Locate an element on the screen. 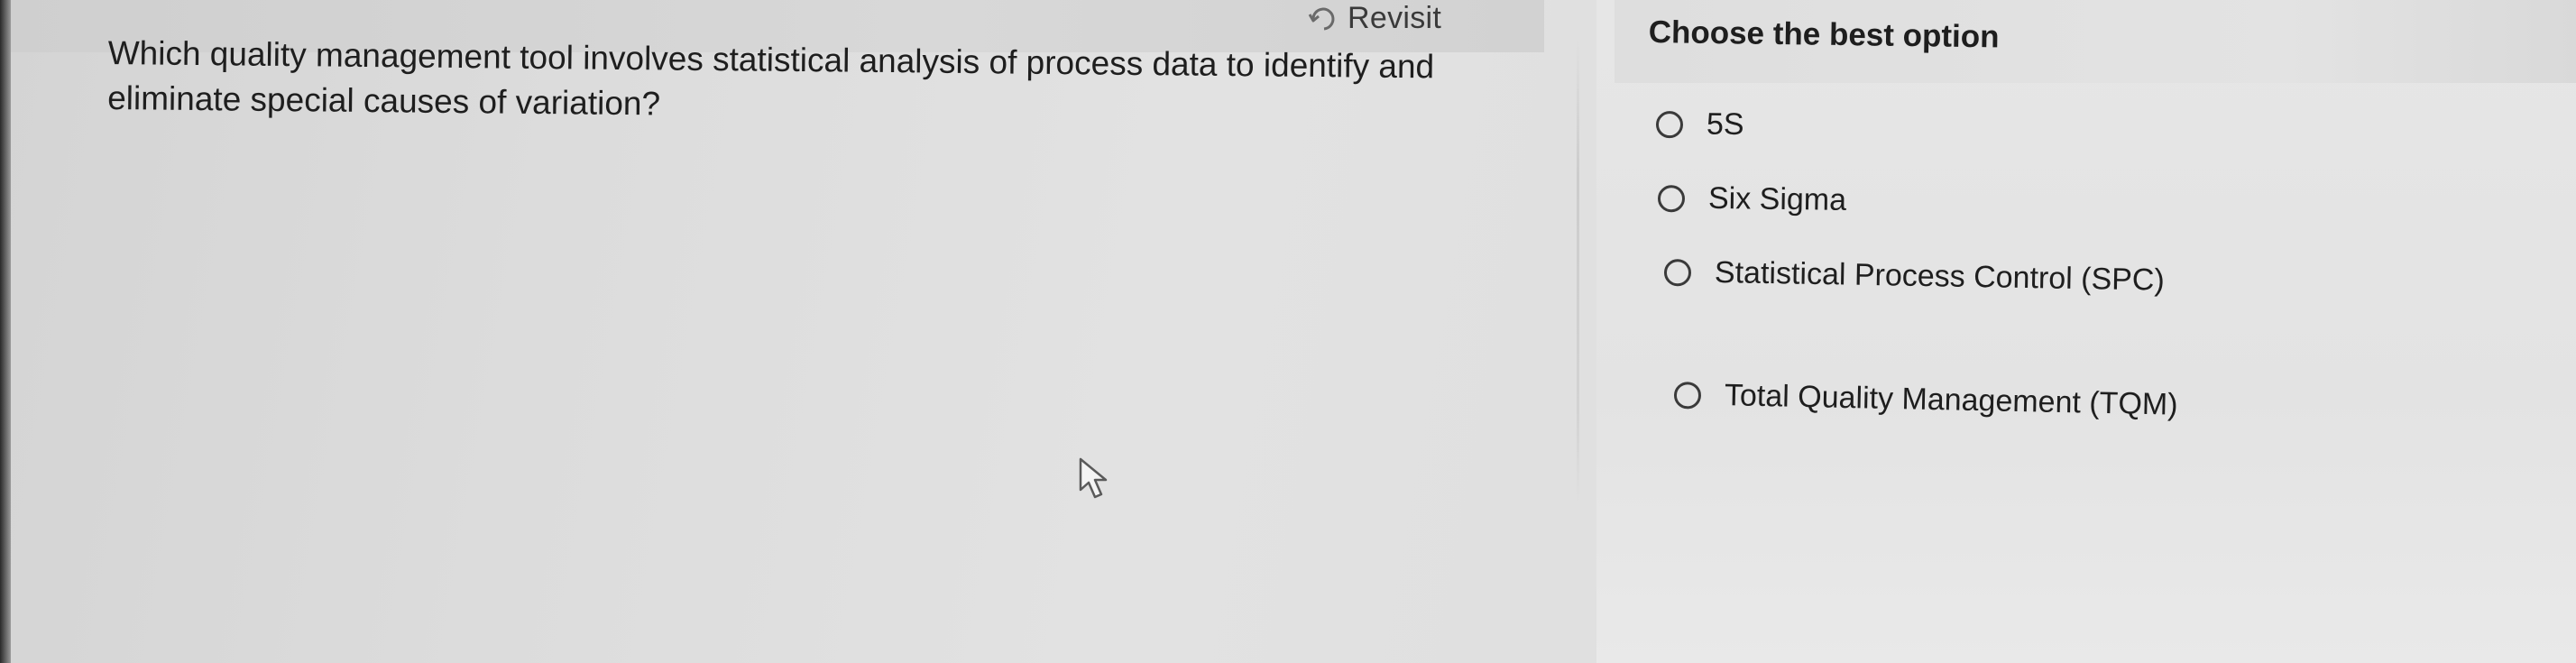 The image size is (2576, 663). choose-option-heading: Choose the best option is located at coordinates (1824, 34).